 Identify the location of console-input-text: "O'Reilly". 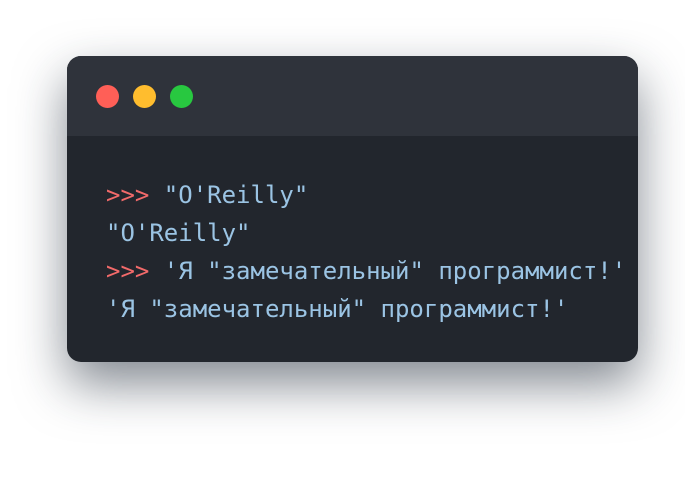
(229, 195).